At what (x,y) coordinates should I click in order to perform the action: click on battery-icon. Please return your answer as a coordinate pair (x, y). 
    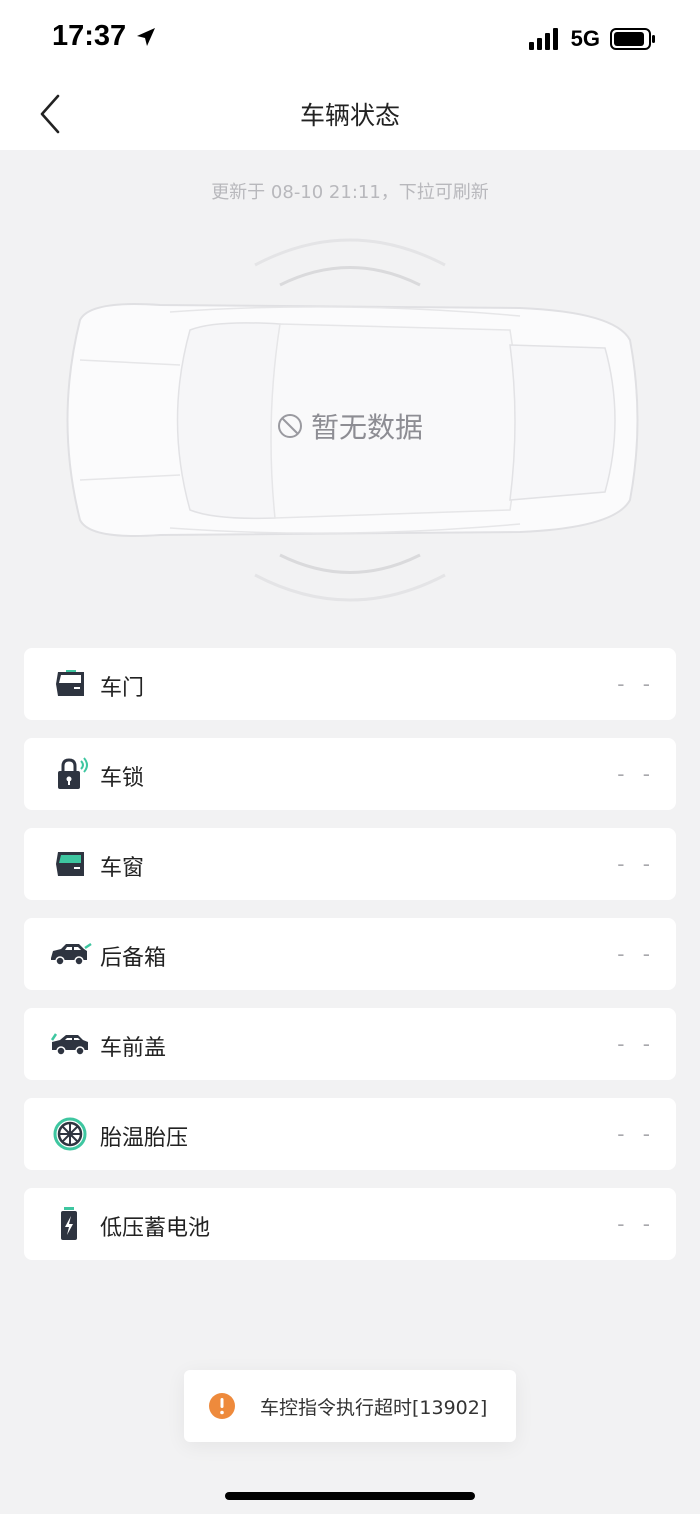
    Looking at the image, I should click on (632, 39).